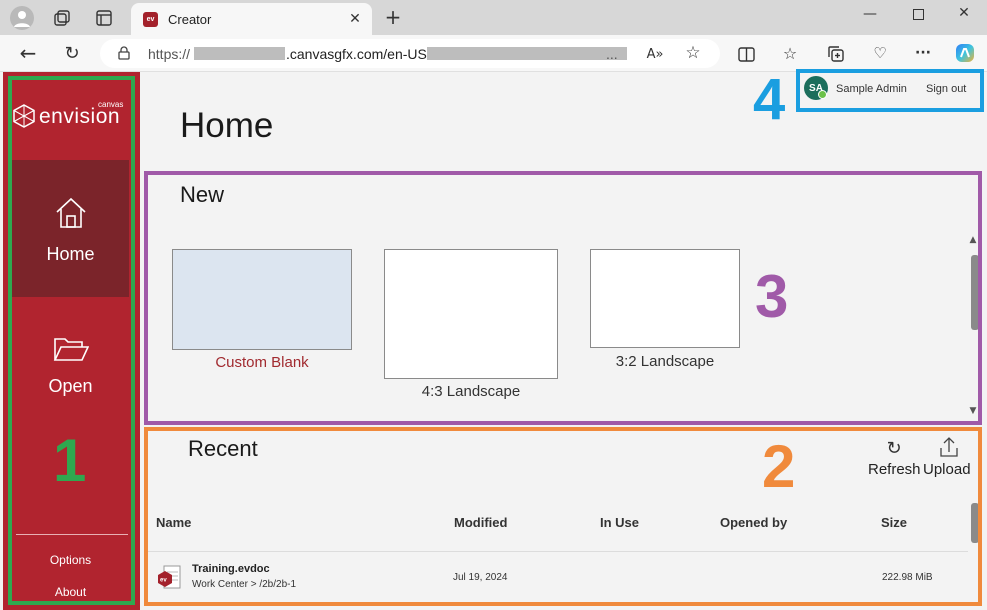 The image size is (987, 610). Describe the element at coordinates (493, 17) in the screenshot. I see `browser-tab-bar: ev Creator ✕ + — ✕` at that location.